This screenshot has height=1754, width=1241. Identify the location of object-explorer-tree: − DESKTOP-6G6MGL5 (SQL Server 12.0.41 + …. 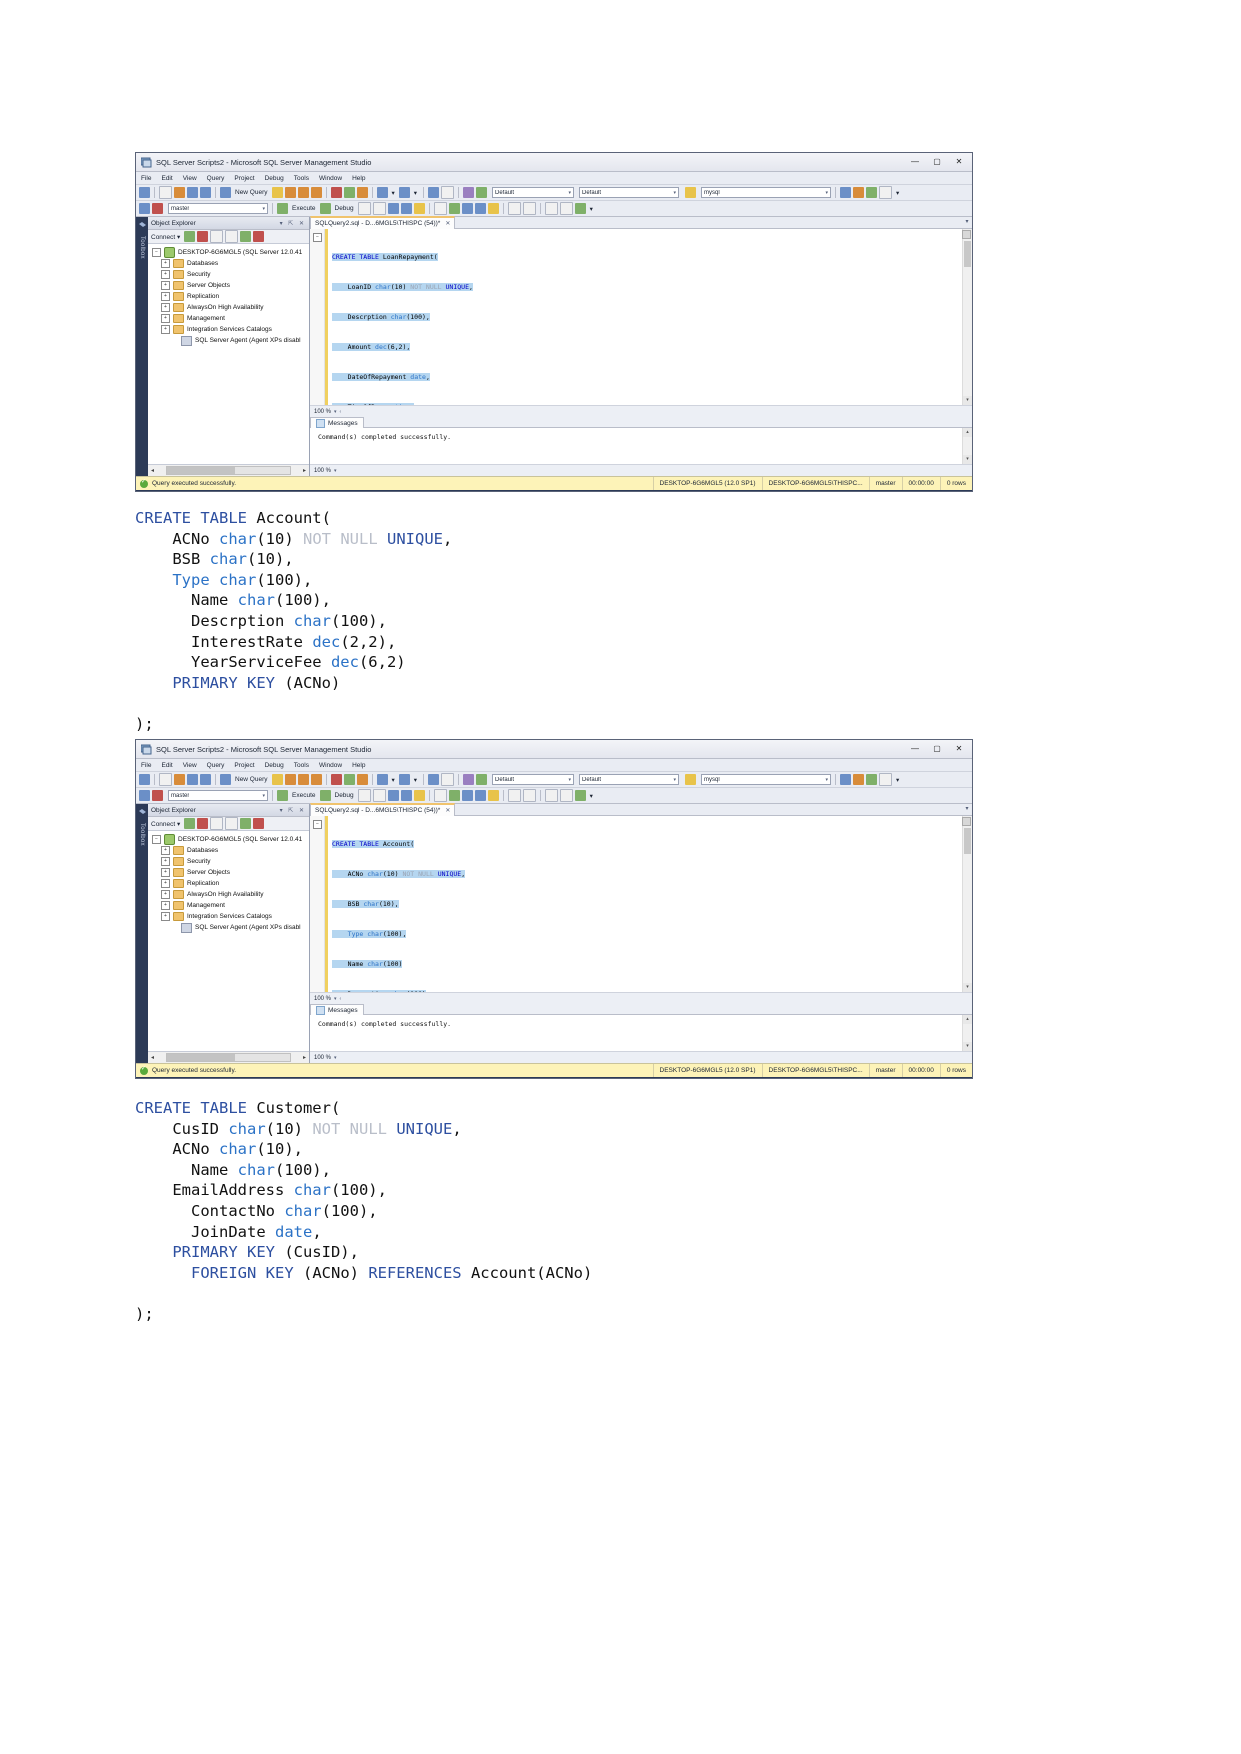
(228, 941).